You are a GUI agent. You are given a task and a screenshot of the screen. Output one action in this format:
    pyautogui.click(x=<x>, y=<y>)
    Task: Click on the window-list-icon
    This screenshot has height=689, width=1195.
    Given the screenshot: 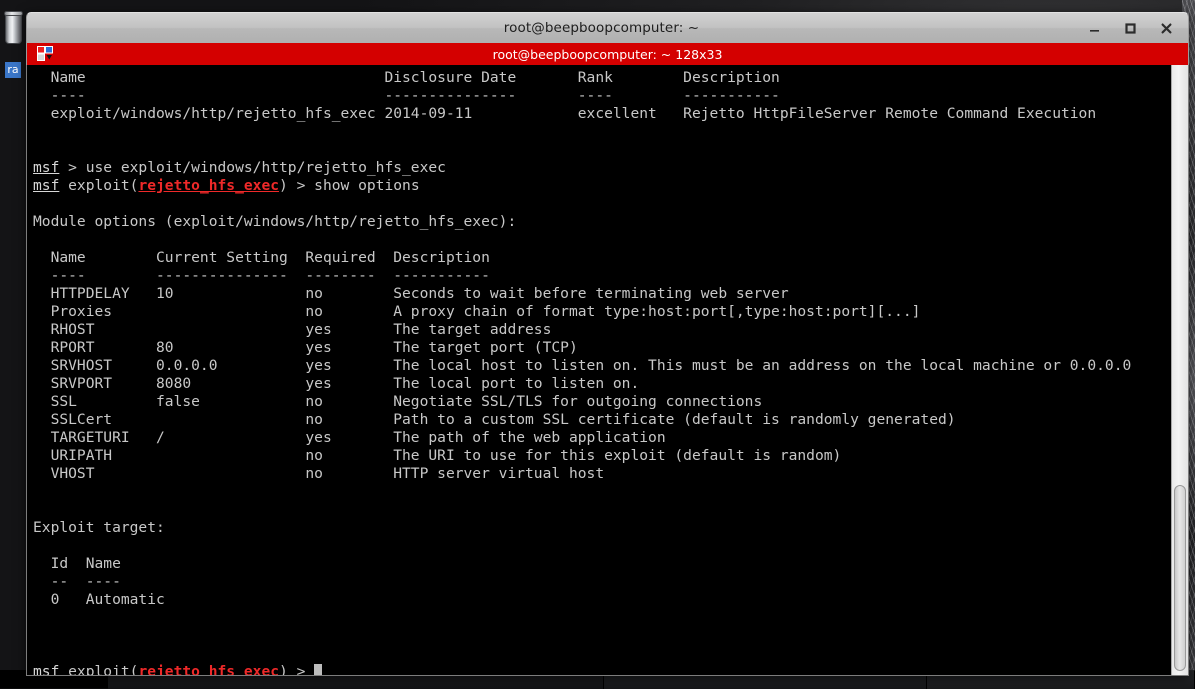 What is the action you would take?
    pyautogui.click(x=46, y=54)
    